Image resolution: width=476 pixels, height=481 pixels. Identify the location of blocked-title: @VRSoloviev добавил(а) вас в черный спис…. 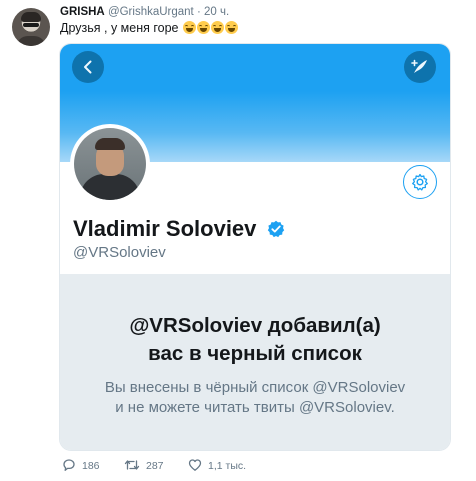
(255, 340).